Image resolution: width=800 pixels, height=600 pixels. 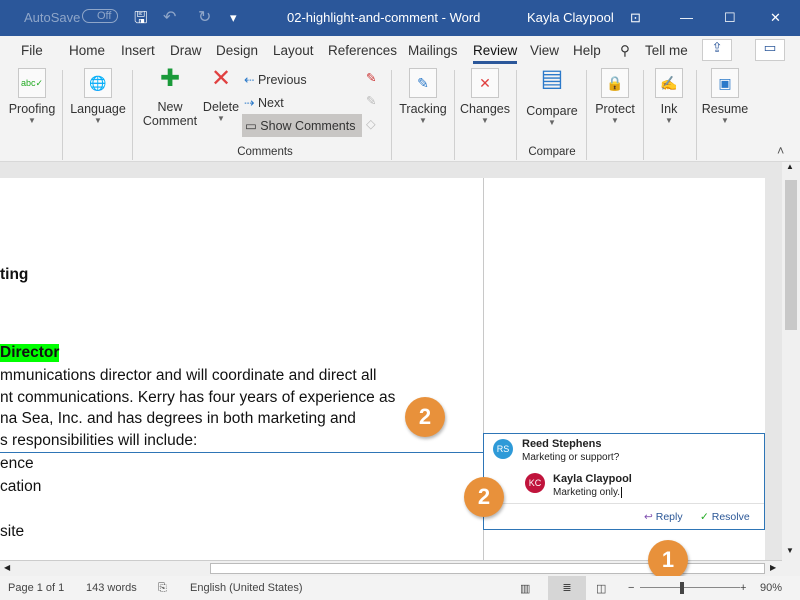 What do you see at coordinates (384, 17) in the screenshot?
I see `document-title: 02-highlight-and-comment - Word` at bounding box center [384, 17].